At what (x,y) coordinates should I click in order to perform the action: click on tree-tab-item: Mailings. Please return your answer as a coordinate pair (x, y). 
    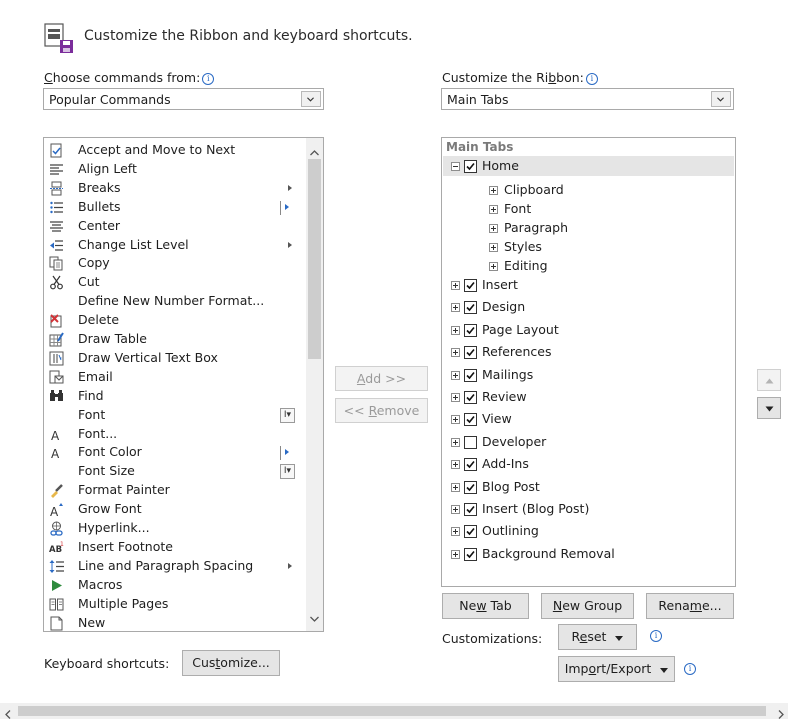
    Looking at the image, I should click on (588, 375).